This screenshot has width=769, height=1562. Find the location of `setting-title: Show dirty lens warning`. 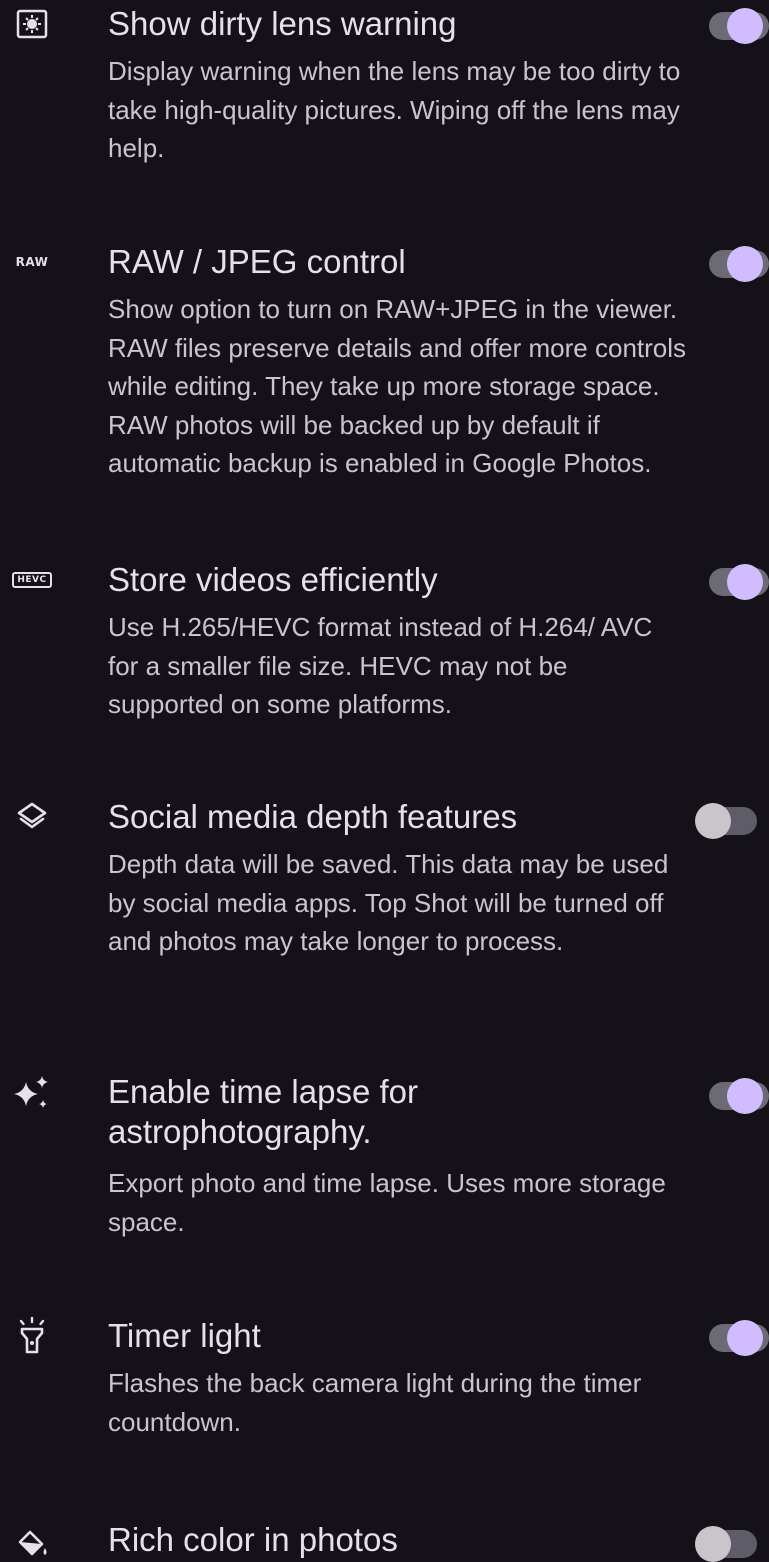

setting-title: Show dirty lens warning is located at coordinates (282, 23).